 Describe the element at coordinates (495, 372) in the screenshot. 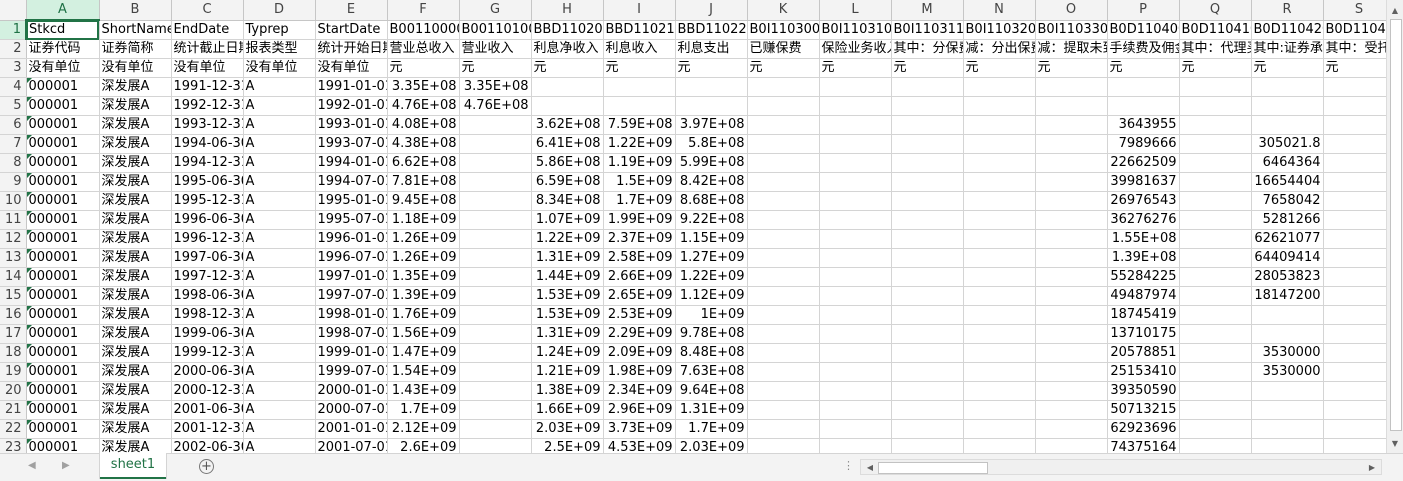

I see `cell-g19` at that location.